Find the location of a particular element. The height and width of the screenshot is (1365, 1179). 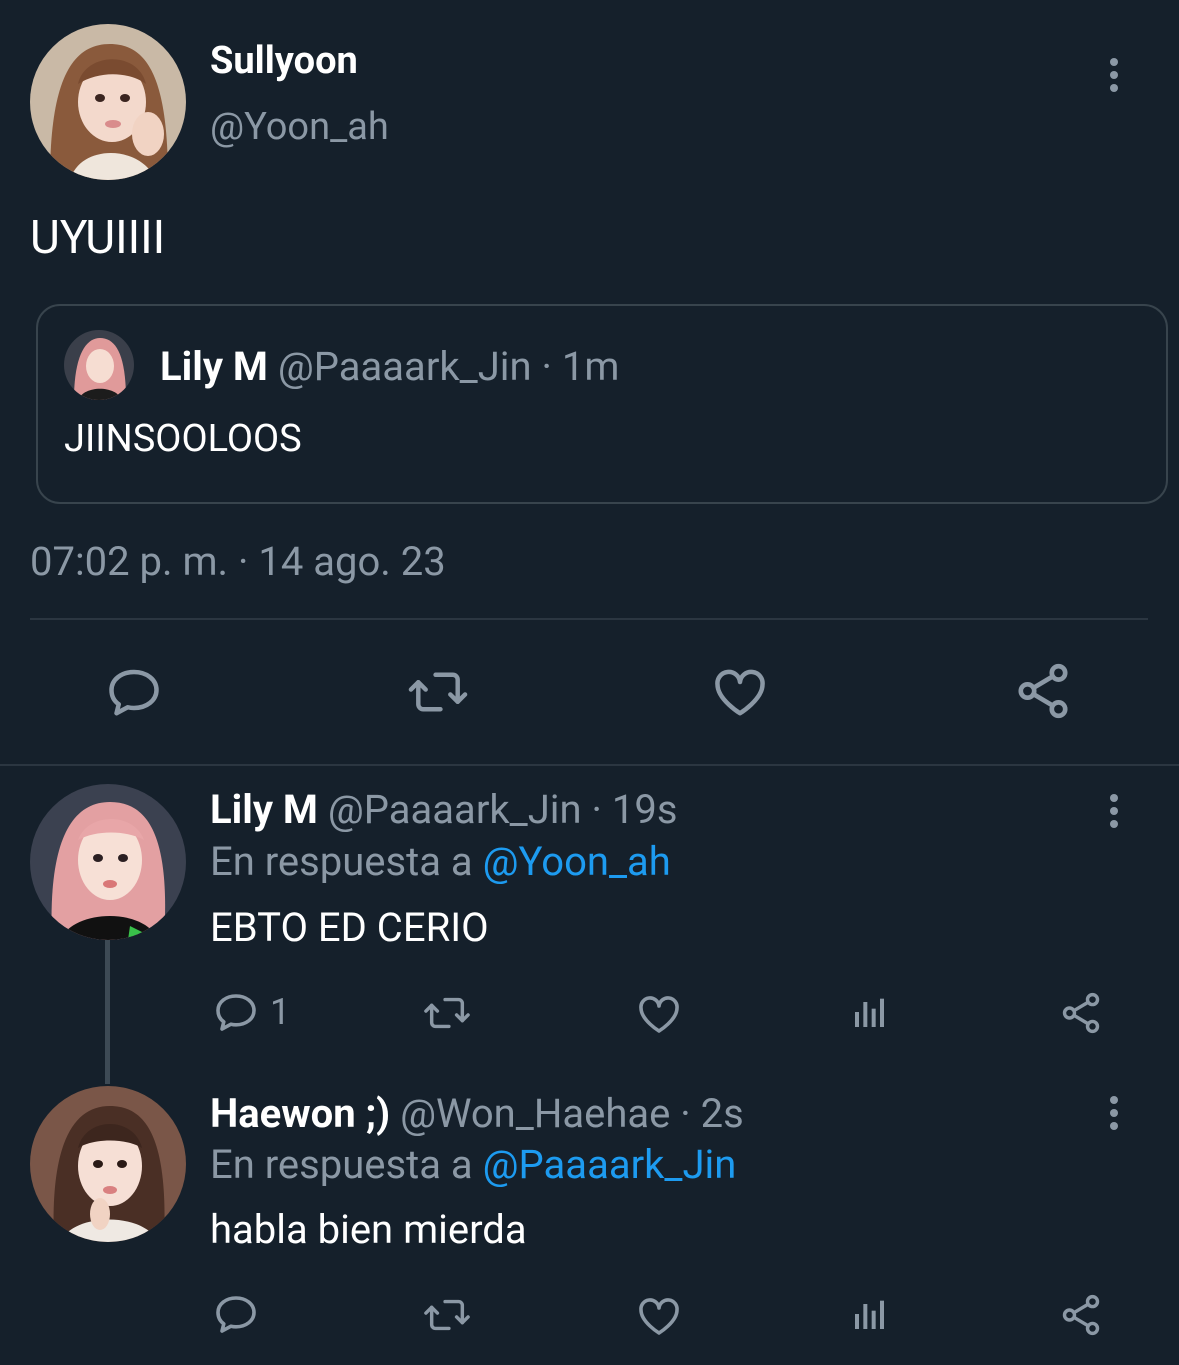

display-name: Lily M is located at coordinates (264, 809).